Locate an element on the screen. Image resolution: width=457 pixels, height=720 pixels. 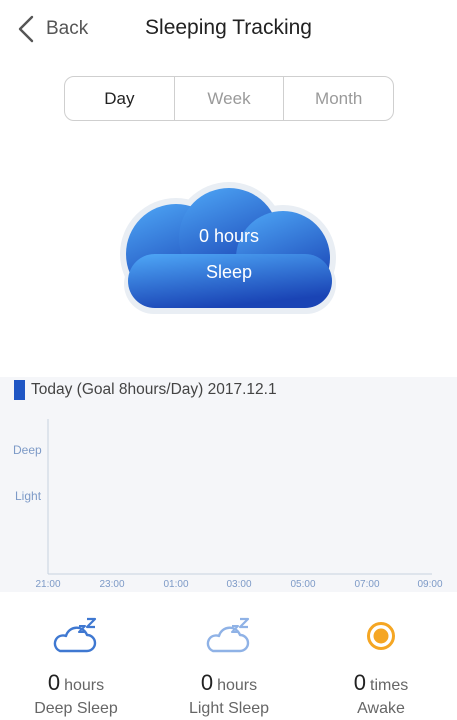
tab-month: Month is located at coordinates (338, 98).